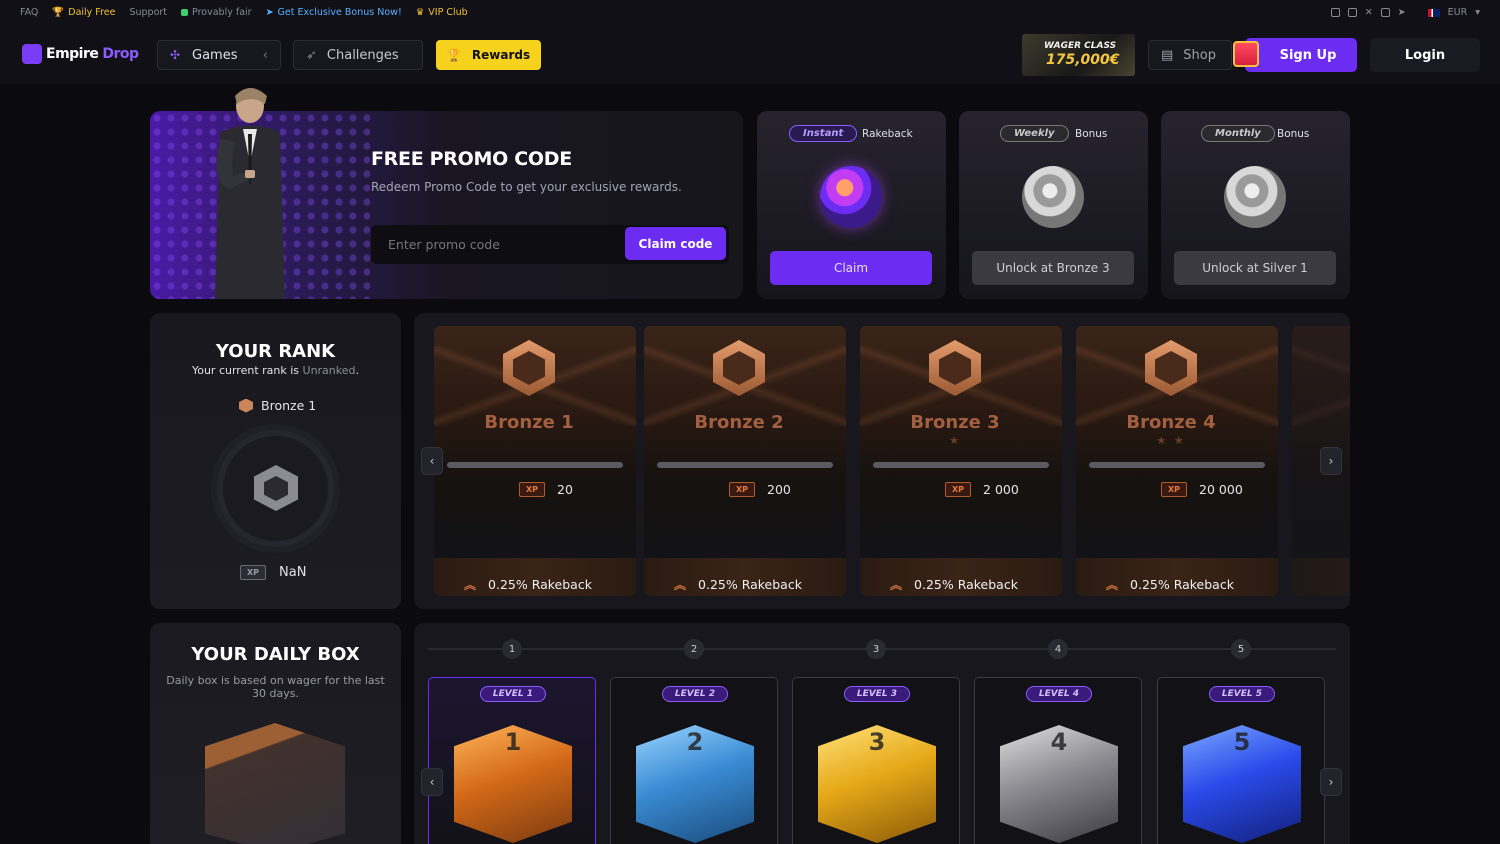 This screenshot has width=1500, height=844. Describe the element at coordinates (1177, 461) in the screenshot. I see `rank-card: Bronze 4 ★ ★ XP 20 000 ︽ 0.25% Rakeback` at that location.